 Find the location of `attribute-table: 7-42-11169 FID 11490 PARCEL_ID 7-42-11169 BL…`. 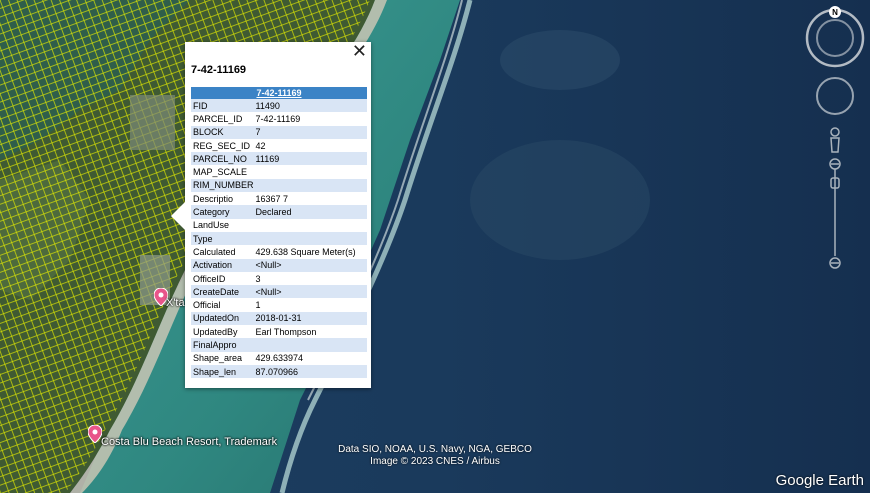

attribute-table: 7-42-11169 FID 11490 PARCEL_ID 7-42-11169 BL… is located at coordinates (279, 233).